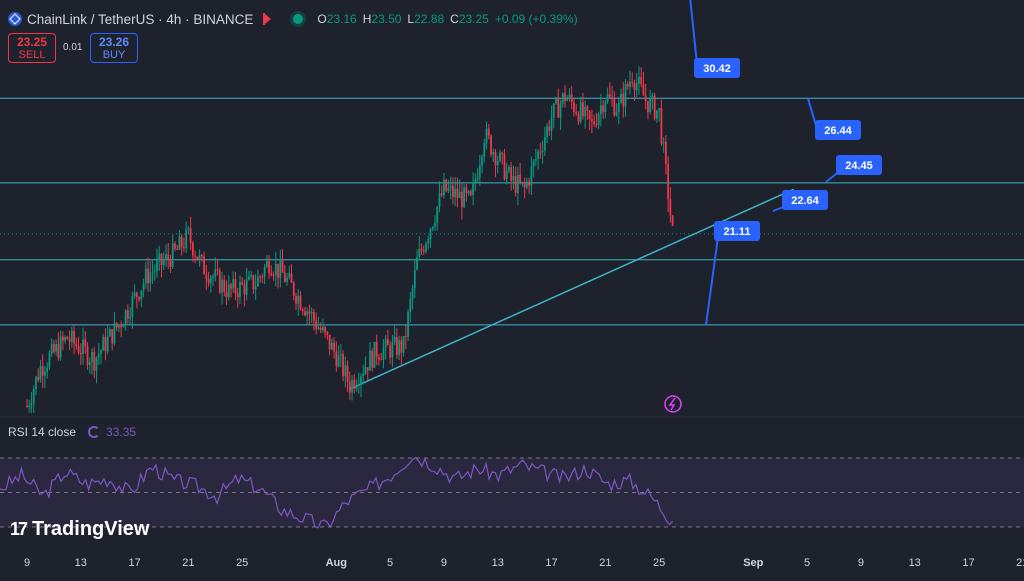 Image resolution: width=1024 pixels, height=581 pixels. Describe the element at coordinates (42, 432) in the screenshot. I see `rsi-title: RSI 14 close` at that location.